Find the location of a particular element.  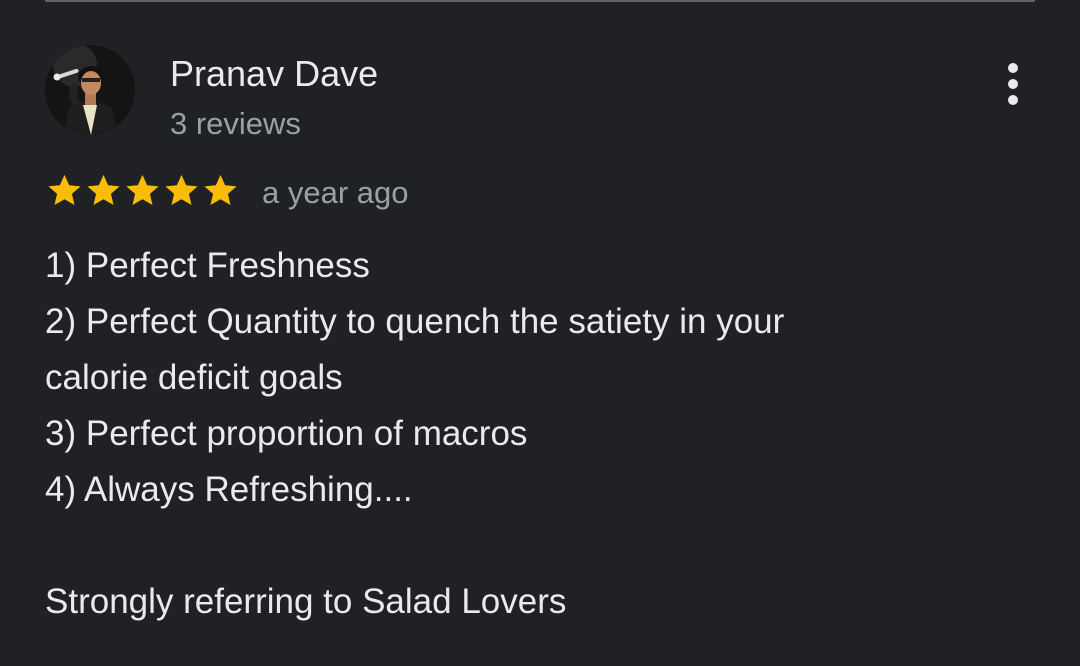

more-options-button is located at coordinates (1013, 84).